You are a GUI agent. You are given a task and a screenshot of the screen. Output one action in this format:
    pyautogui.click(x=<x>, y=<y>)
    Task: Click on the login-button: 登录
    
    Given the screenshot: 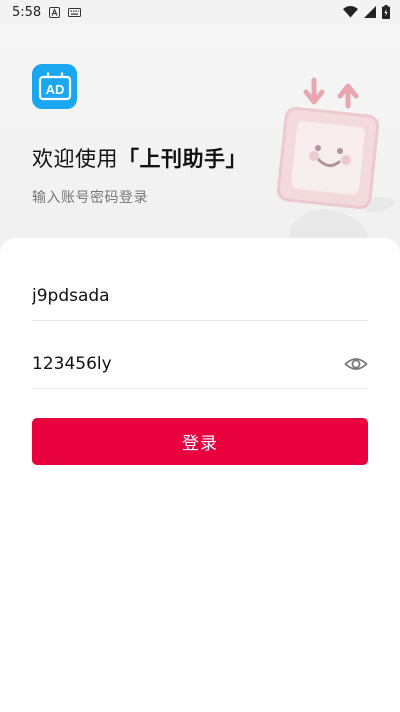 What is the action you would take?
    pyautogui.click(x=200, y=441)
    